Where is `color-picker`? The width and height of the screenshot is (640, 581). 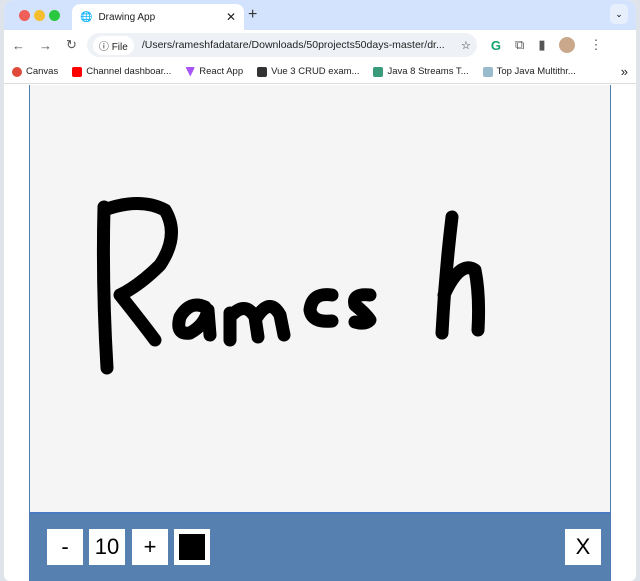
color-picker is located at coordinates (192, 547).